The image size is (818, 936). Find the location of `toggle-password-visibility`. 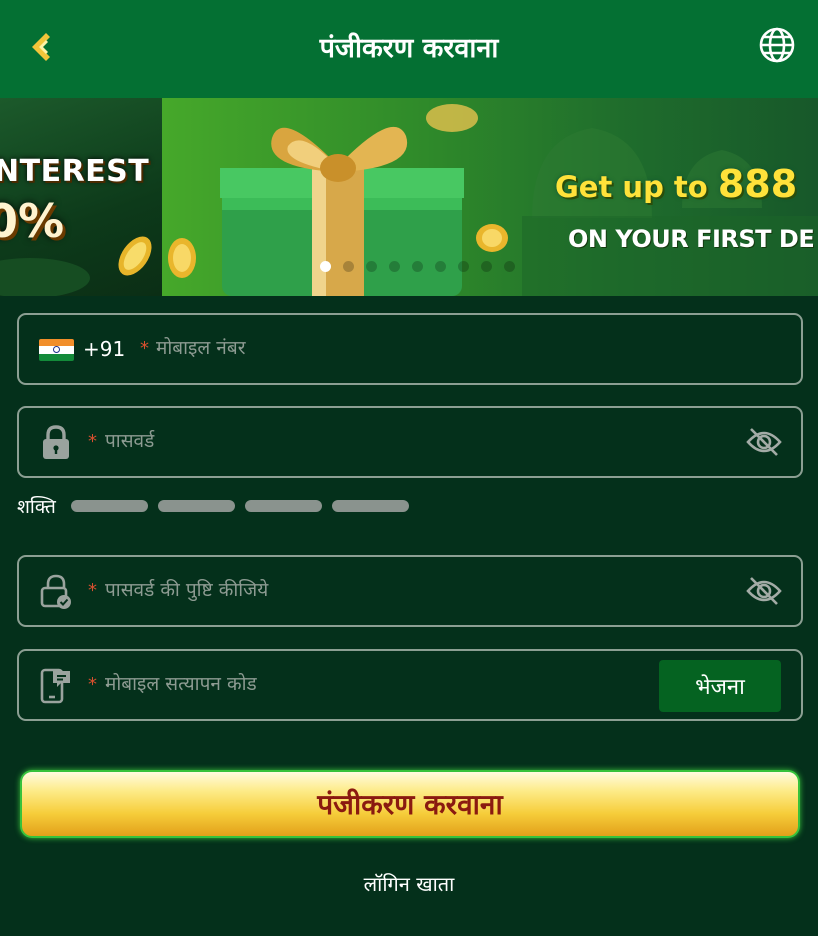

toggle-password-visibility is located at coordinates (764, 442).